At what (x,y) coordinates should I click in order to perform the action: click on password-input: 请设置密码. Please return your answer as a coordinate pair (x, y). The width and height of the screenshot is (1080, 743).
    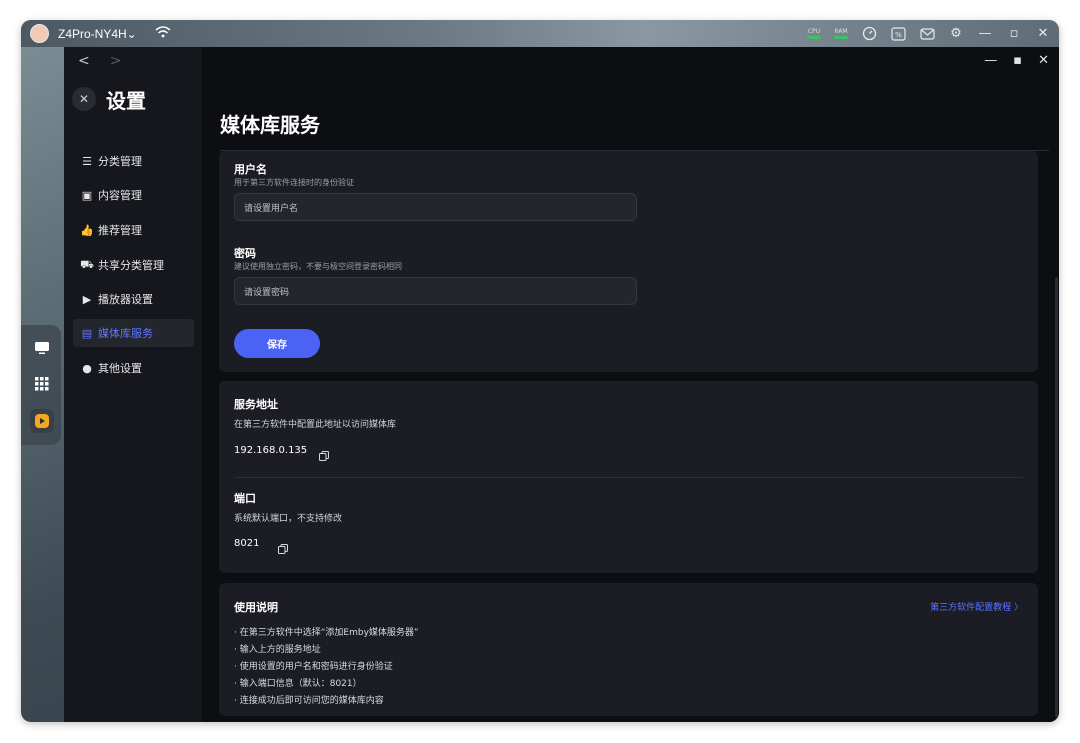
    Looking at the image, I should click on (435, 291).